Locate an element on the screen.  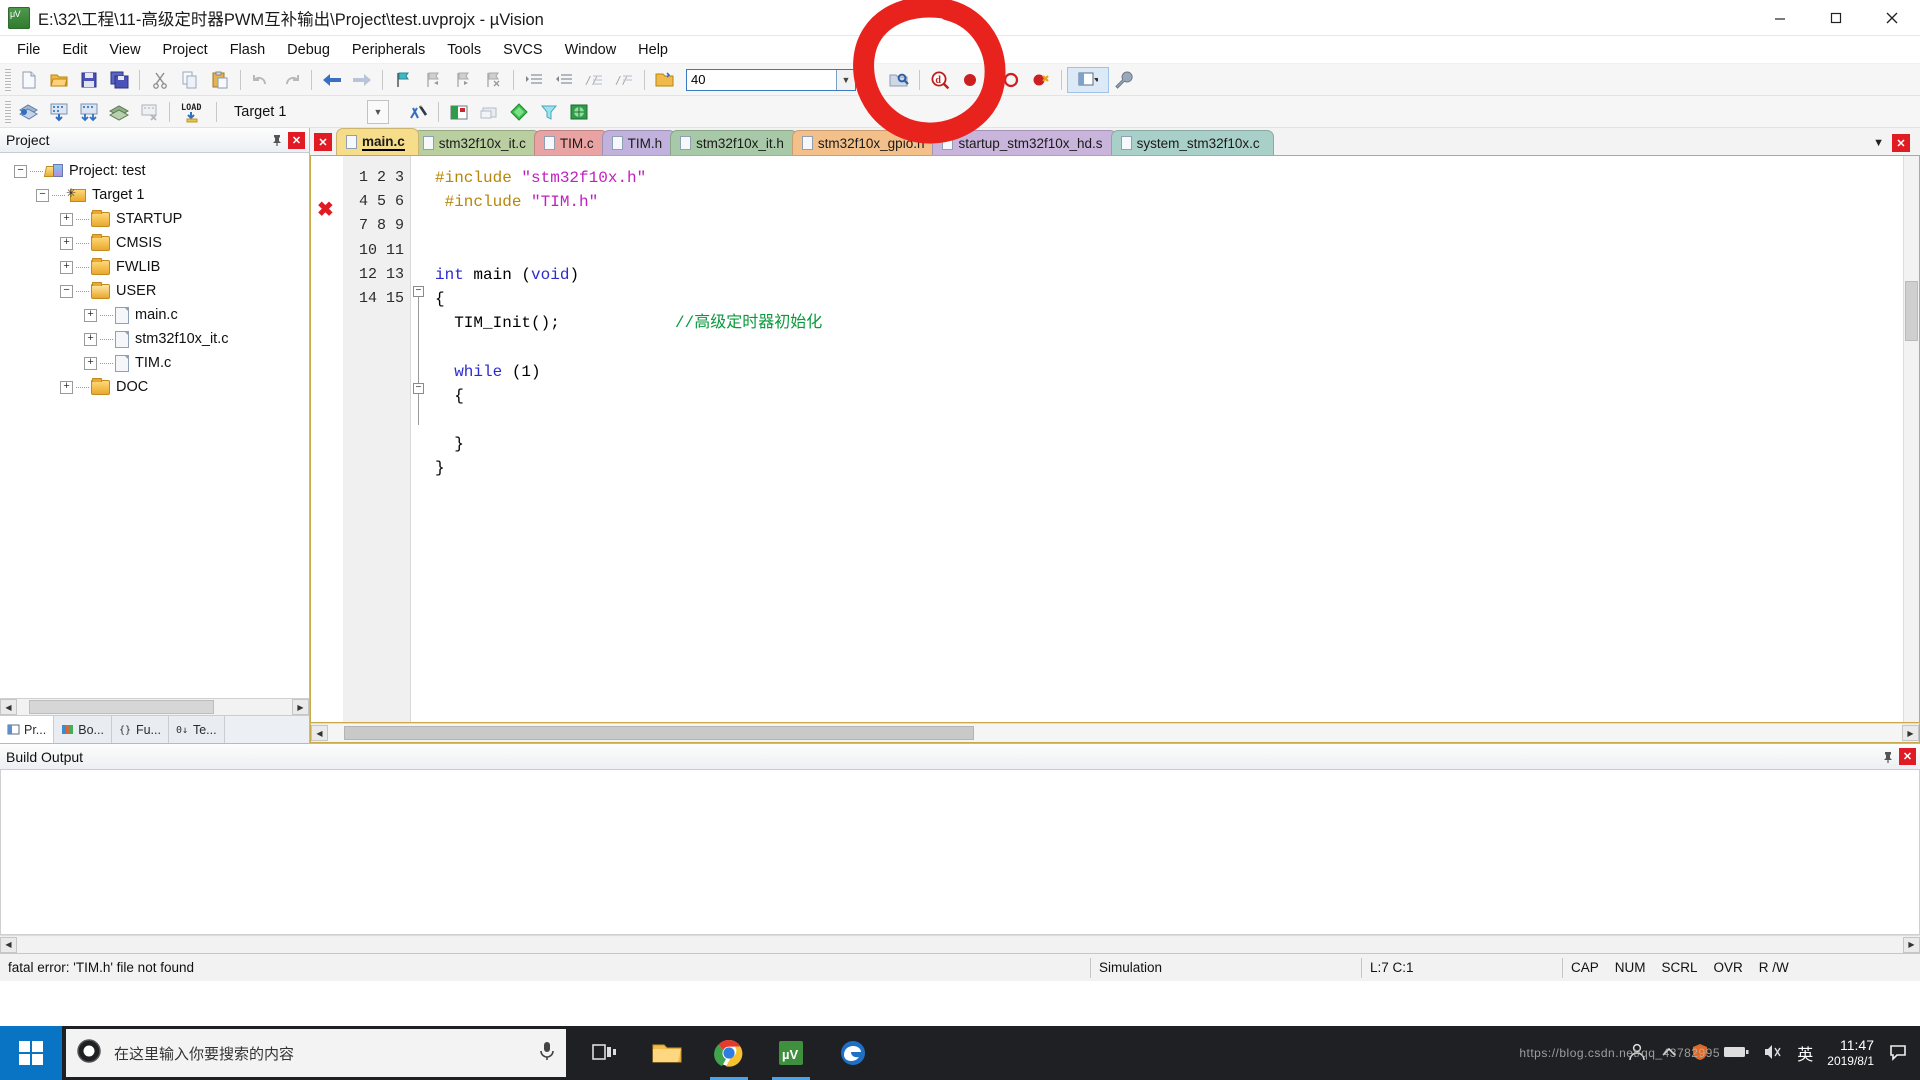
stop-build-icon is located at coordinates (149, 112).